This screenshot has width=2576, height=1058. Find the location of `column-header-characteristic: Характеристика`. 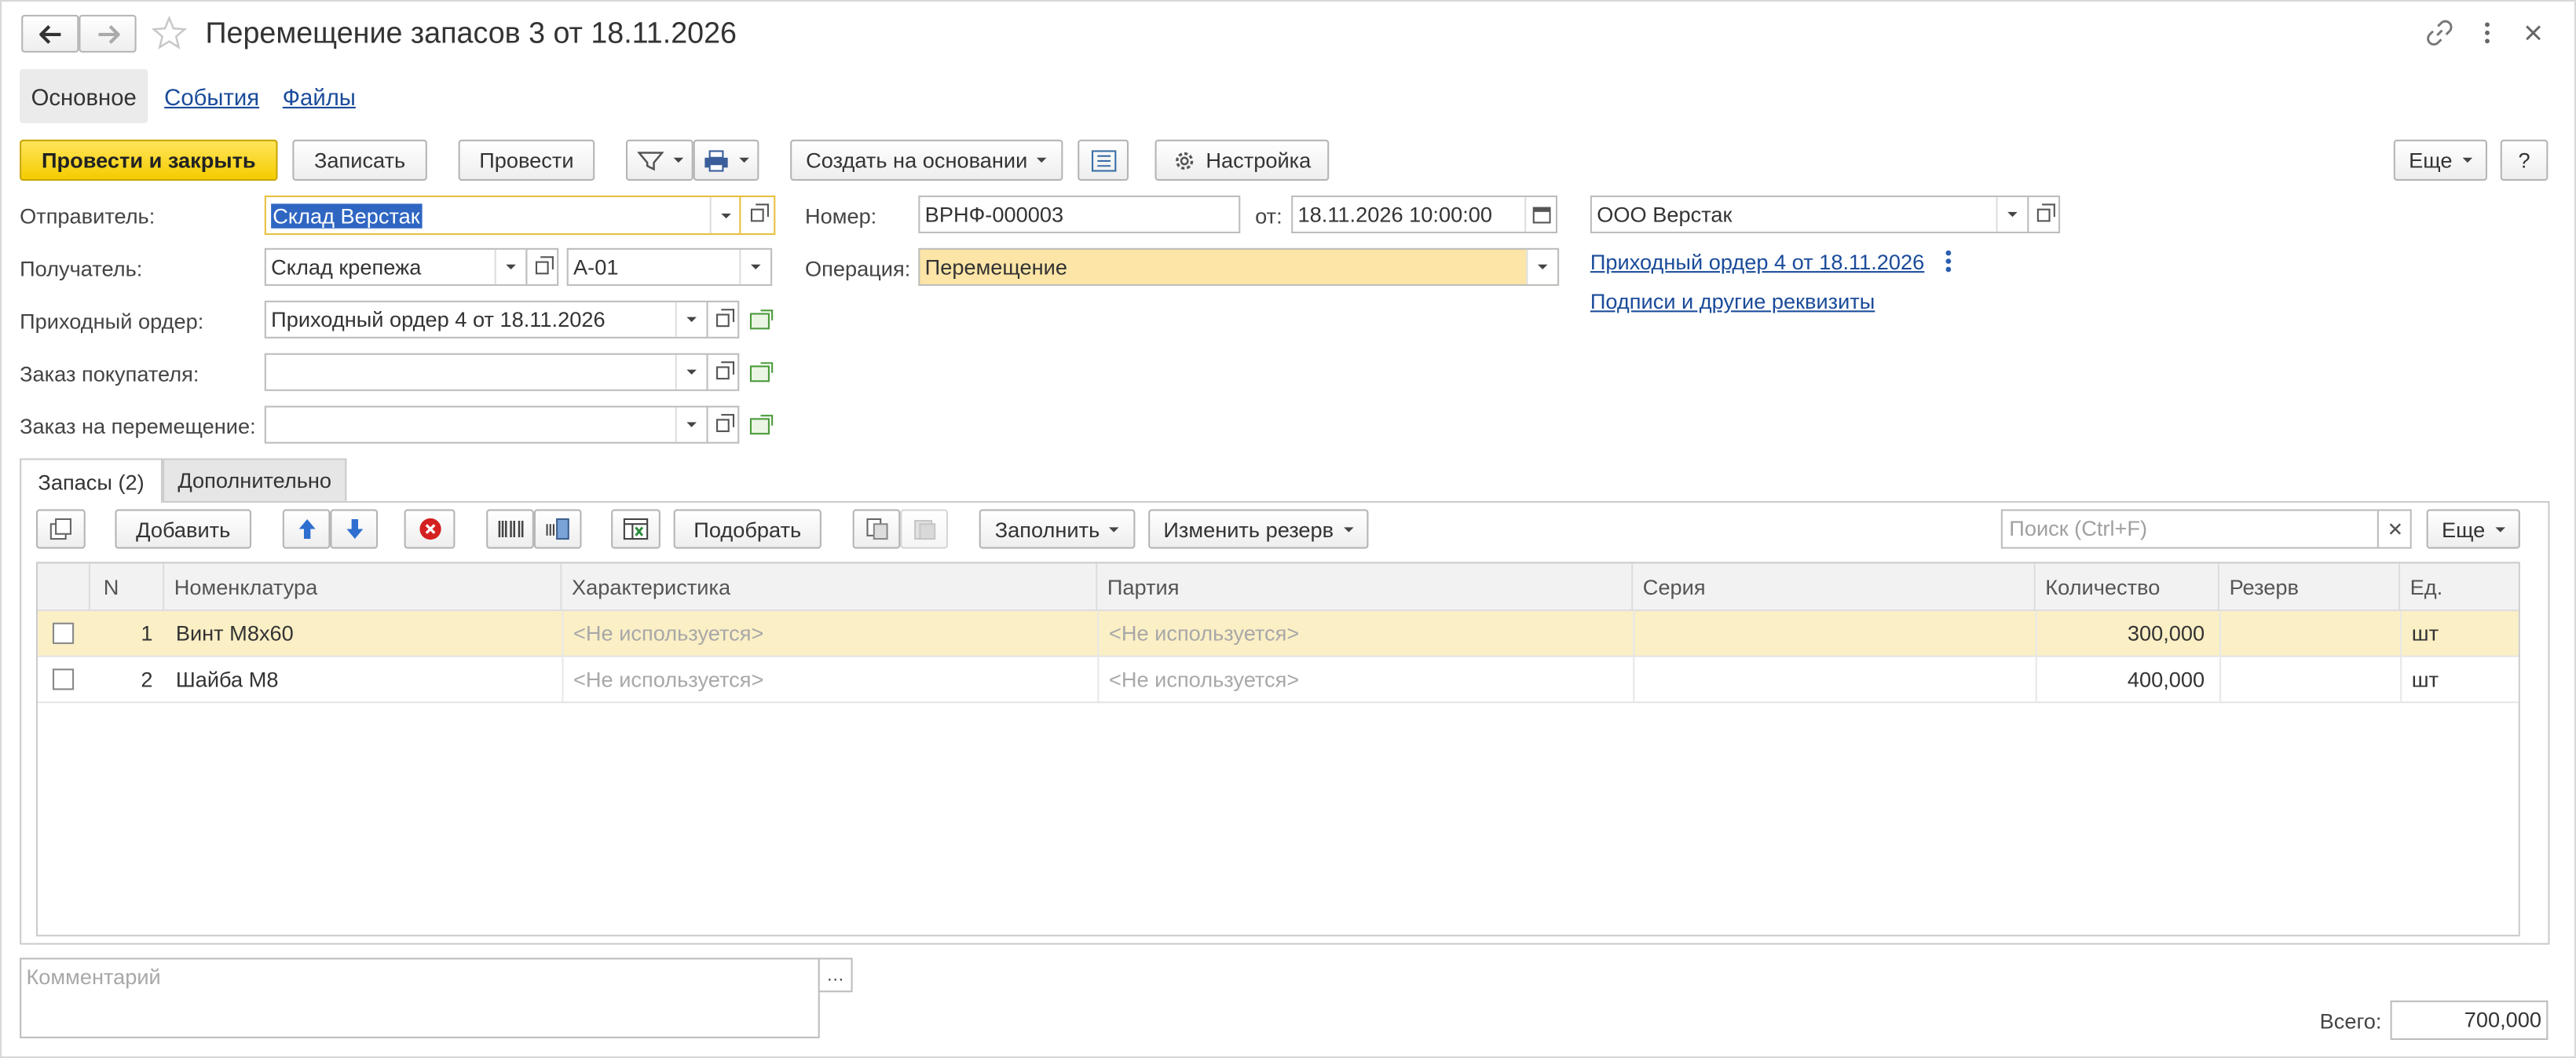

column-header-characteristic: Характеристика is located at coordinates (830, 587).